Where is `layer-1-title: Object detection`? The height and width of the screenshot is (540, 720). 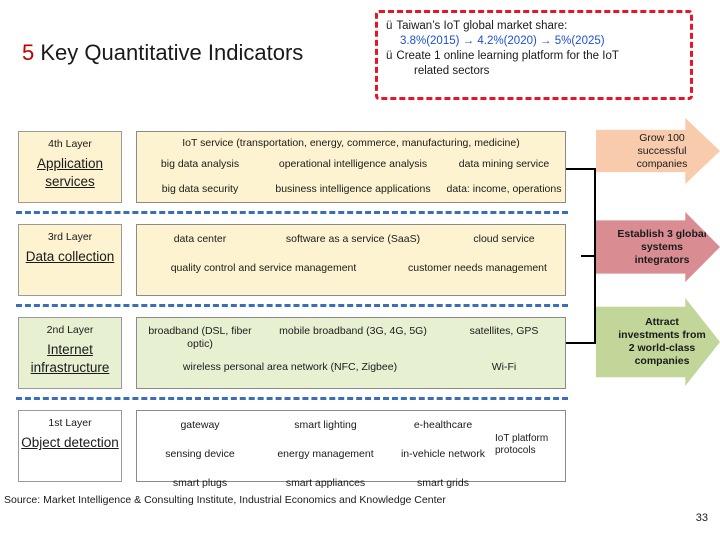 layer-1-title: Object detection is located at coordinates (70, 442).